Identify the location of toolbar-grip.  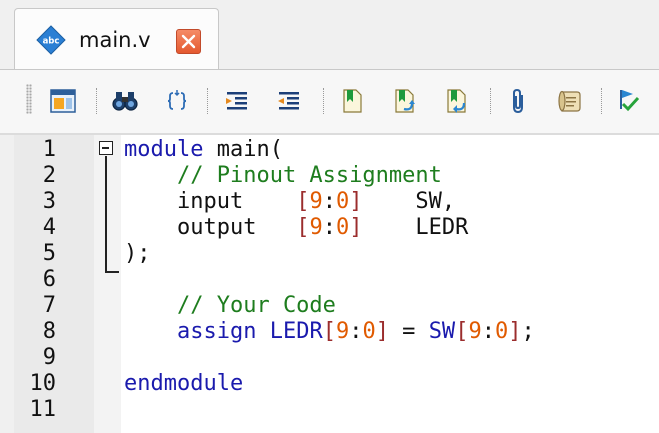
(29, 99).